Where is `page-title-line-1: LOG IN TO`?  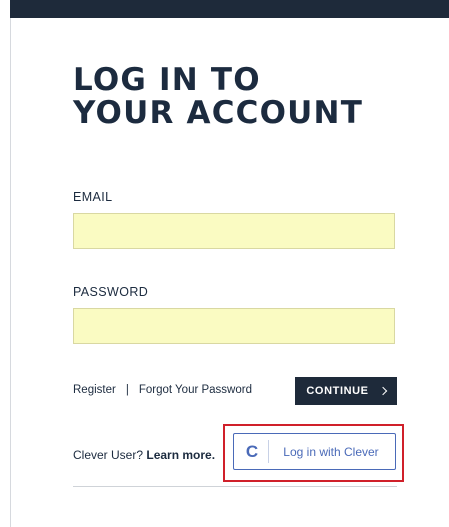 page-title-line-1: LOG IN TO is located at coordinates (167, 80).